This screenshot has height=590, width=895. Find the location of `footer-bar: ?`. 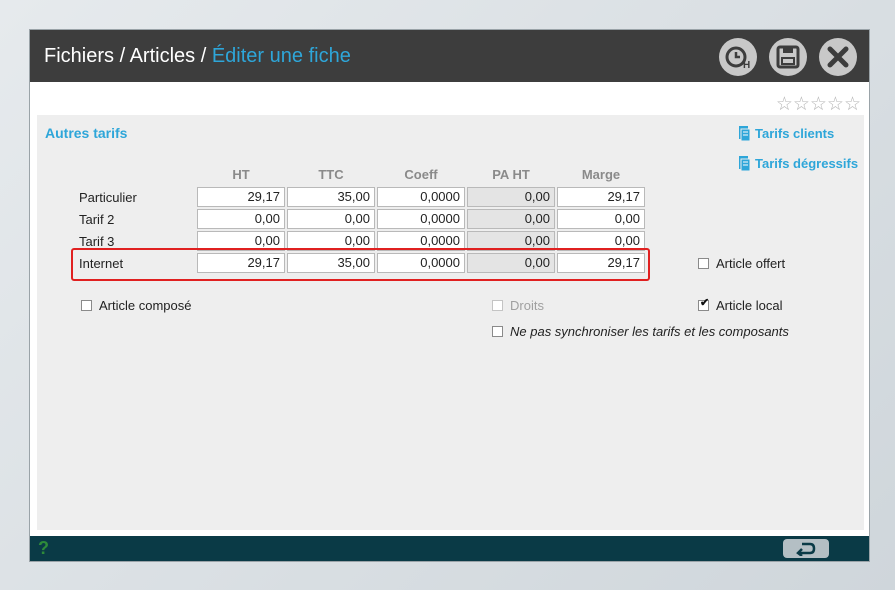

footer-bar: ? is located at coordinates (449, 548).